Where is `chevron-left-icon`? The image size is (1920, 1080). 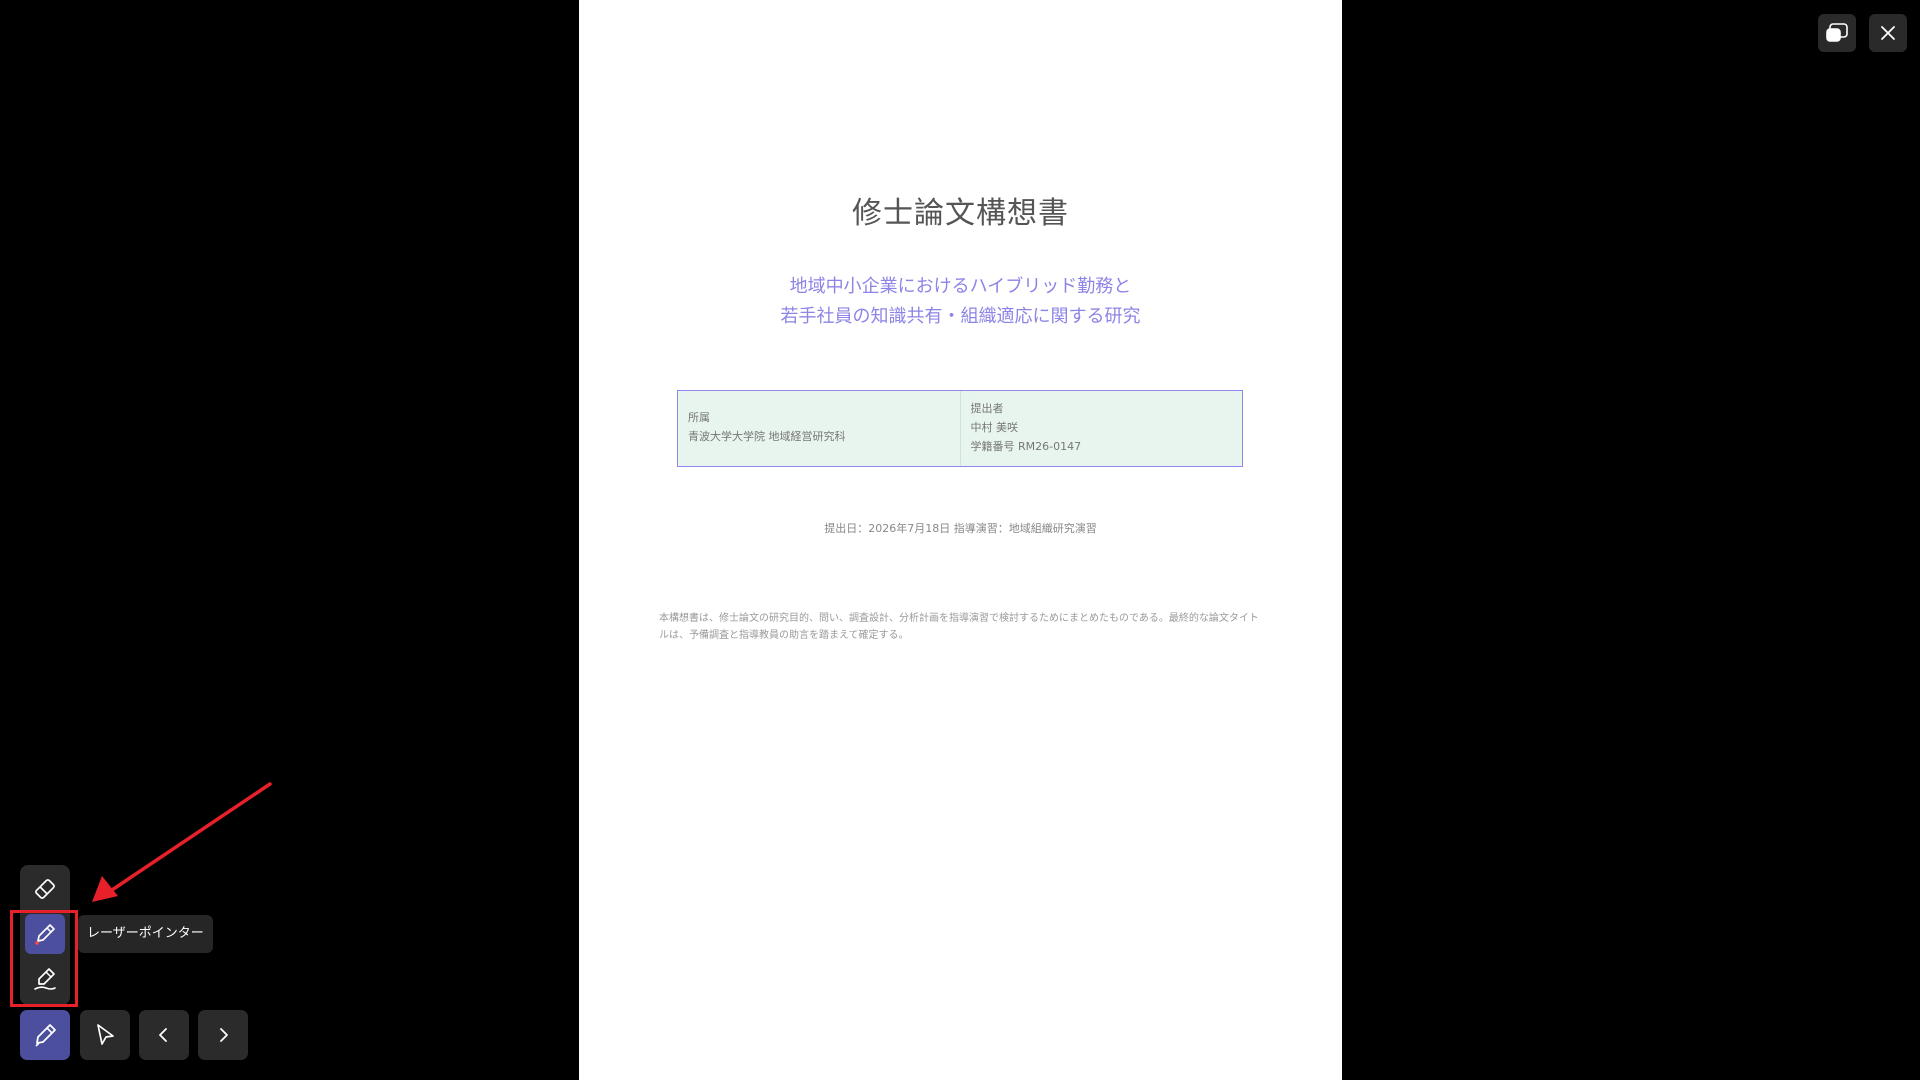
chevron-left-icon is located at coordinates (163, 1035).